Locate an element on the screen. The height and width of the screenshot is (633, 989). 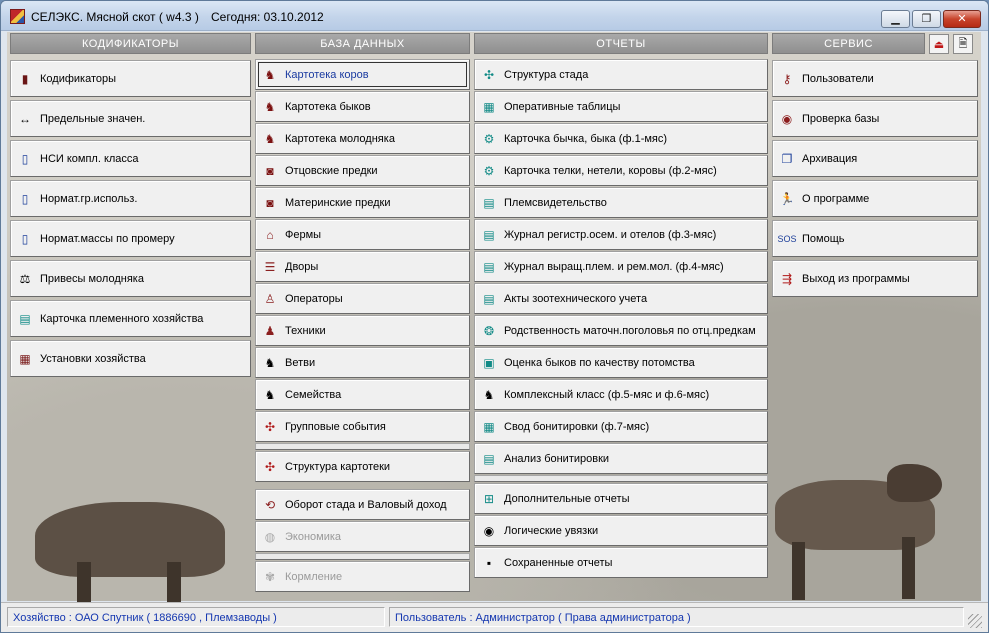
menu-item-operators: ♙ Операторы is located at coordinates (362, 298).